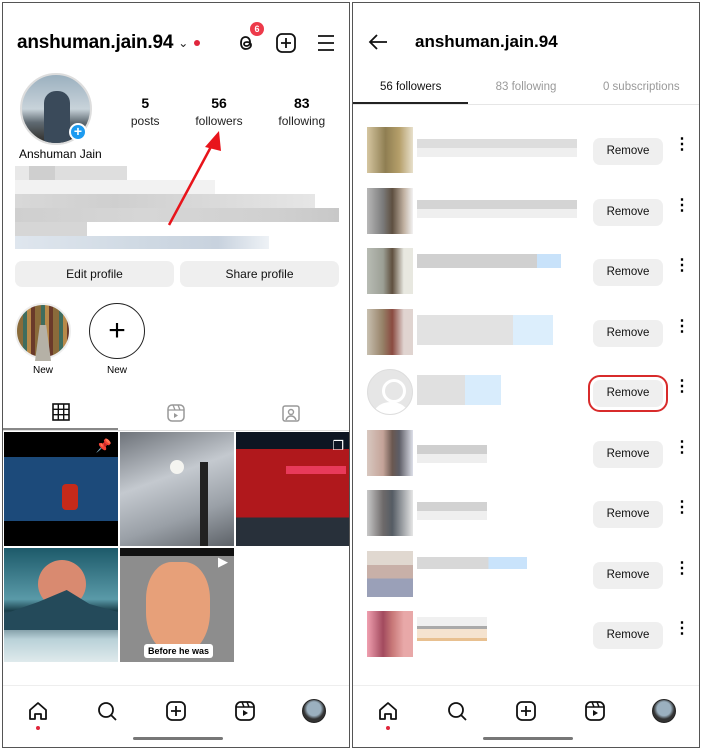 Image resolution: width=702 pixels, height=750 pixels. I want to click on page-title: anshuman.jain.94, so click(486, 41).